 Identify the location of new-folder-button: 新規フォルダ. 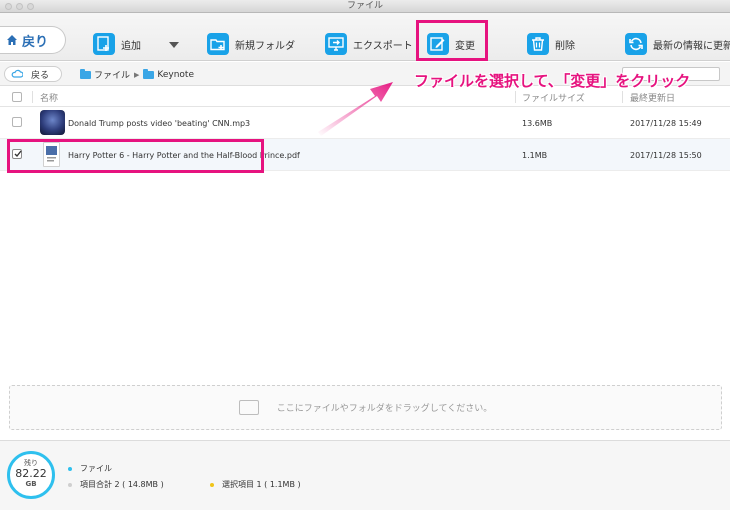
(251, 44).